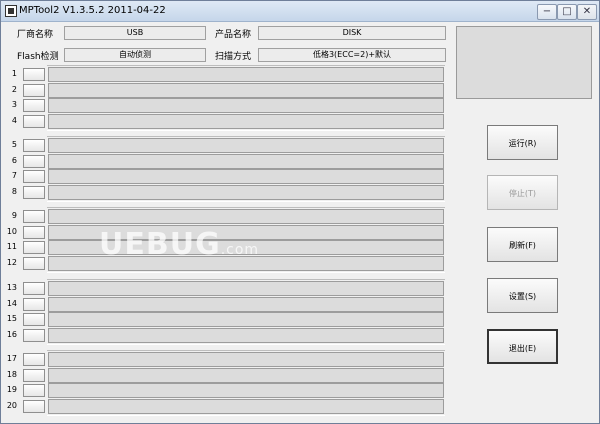  What do you see at coordinates (11, 262) in the screenshot?
I see `port-number: 12` at bounding box center [11, 262].